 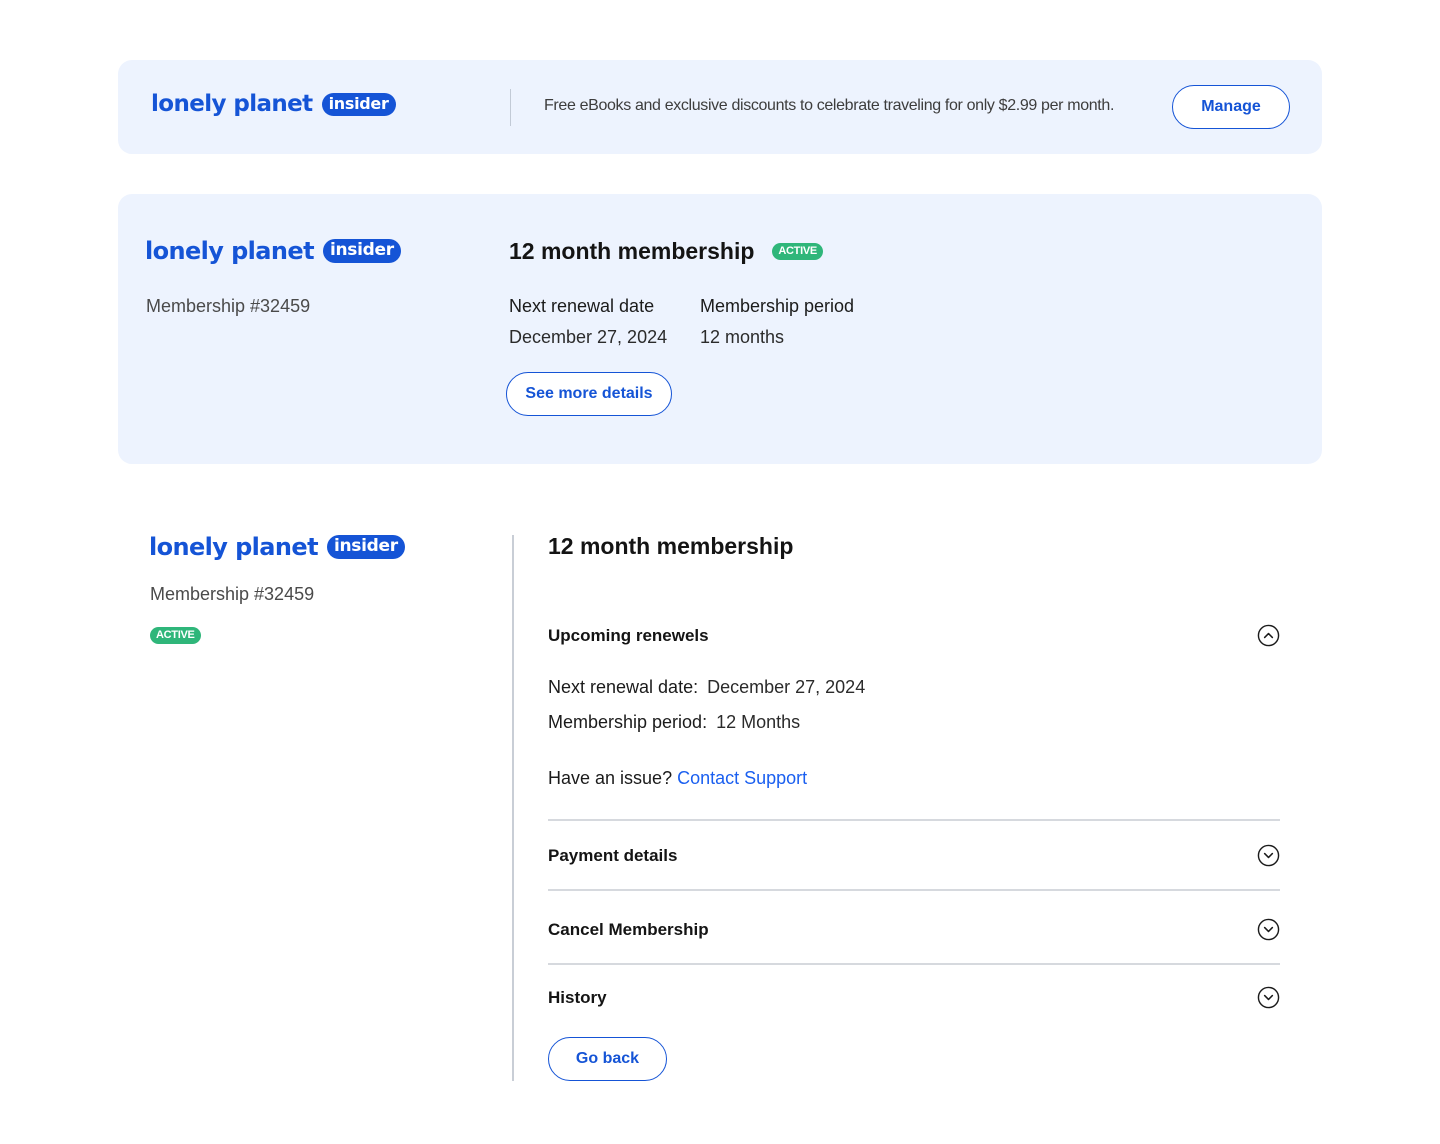 What do you see at coordinates (628, 929) in the screenshot?
I see `accordion-label: Cancel Membership` at bounding box center [628, 929].